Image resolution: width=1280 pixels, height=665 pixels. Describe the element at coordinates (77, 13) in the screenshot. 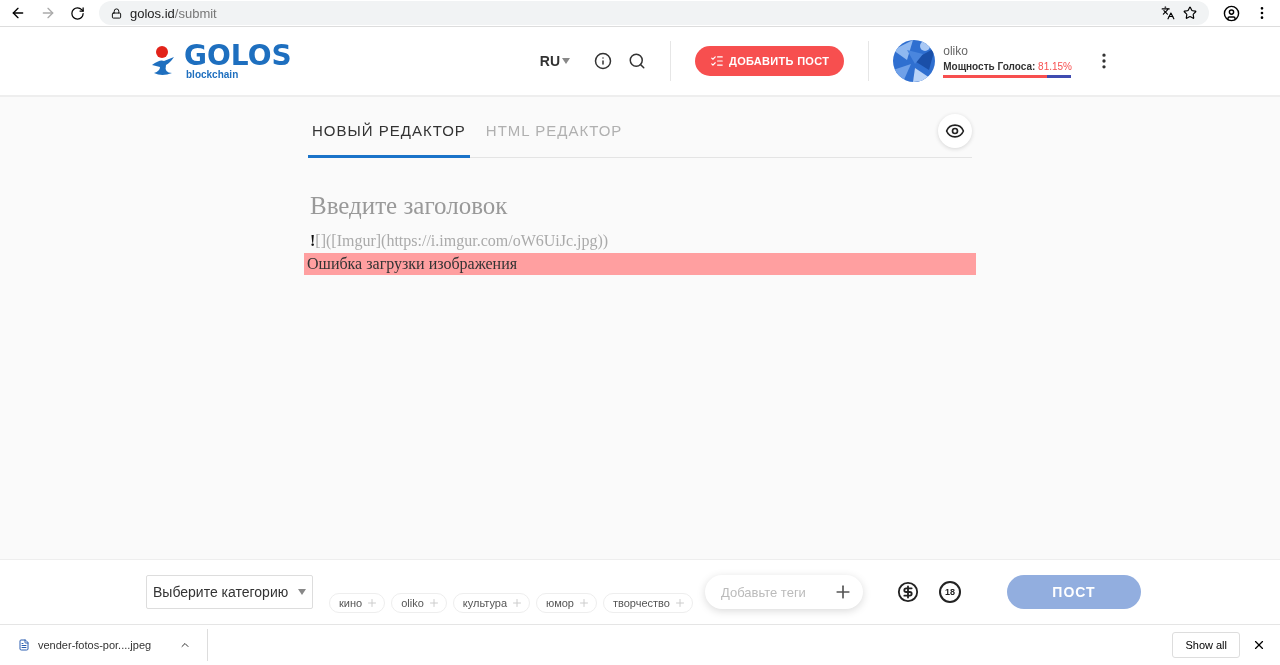

I see `reload-icon` at that location.